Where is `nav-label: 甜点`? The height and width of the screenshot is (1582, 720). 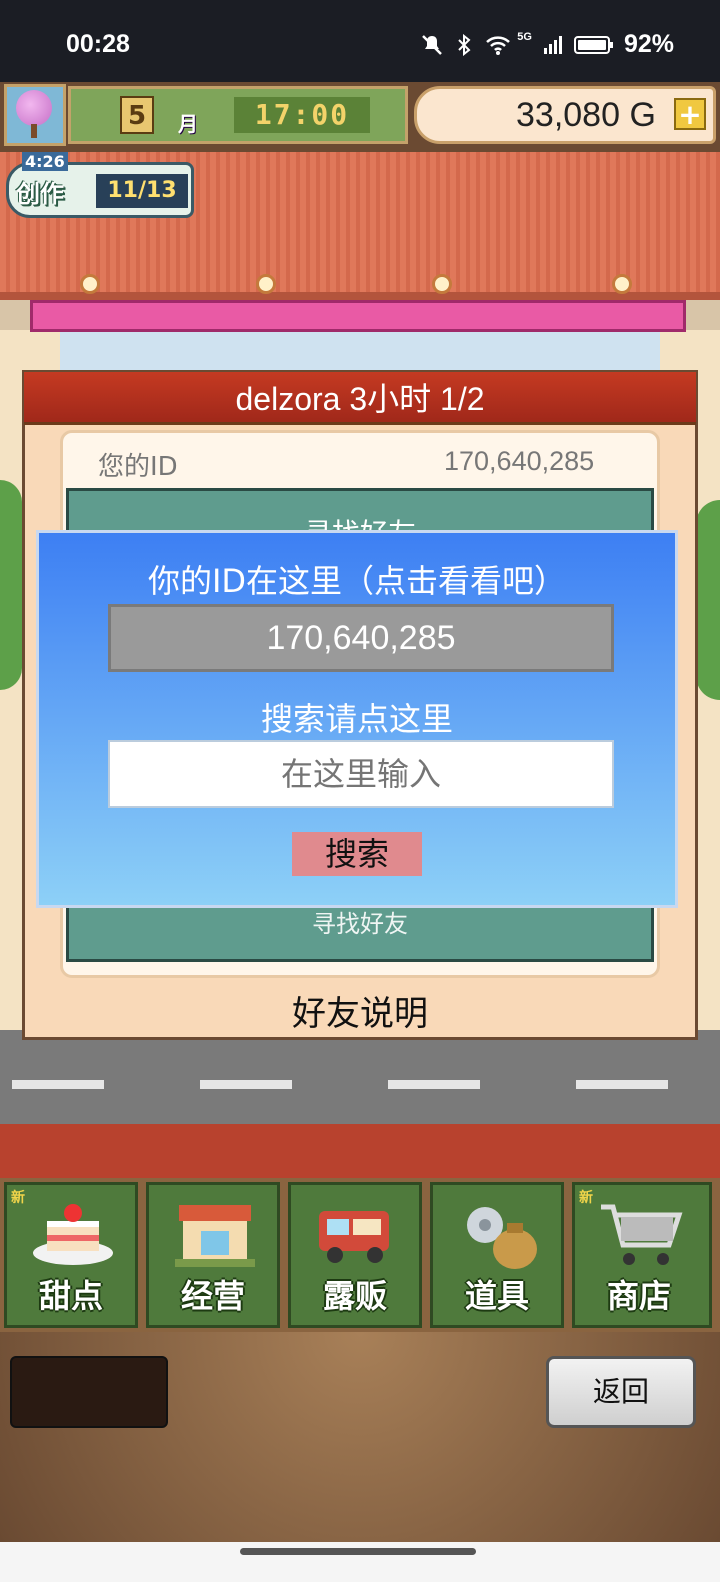 nav-label: 甜点 is located at coordinates (70, 1296).